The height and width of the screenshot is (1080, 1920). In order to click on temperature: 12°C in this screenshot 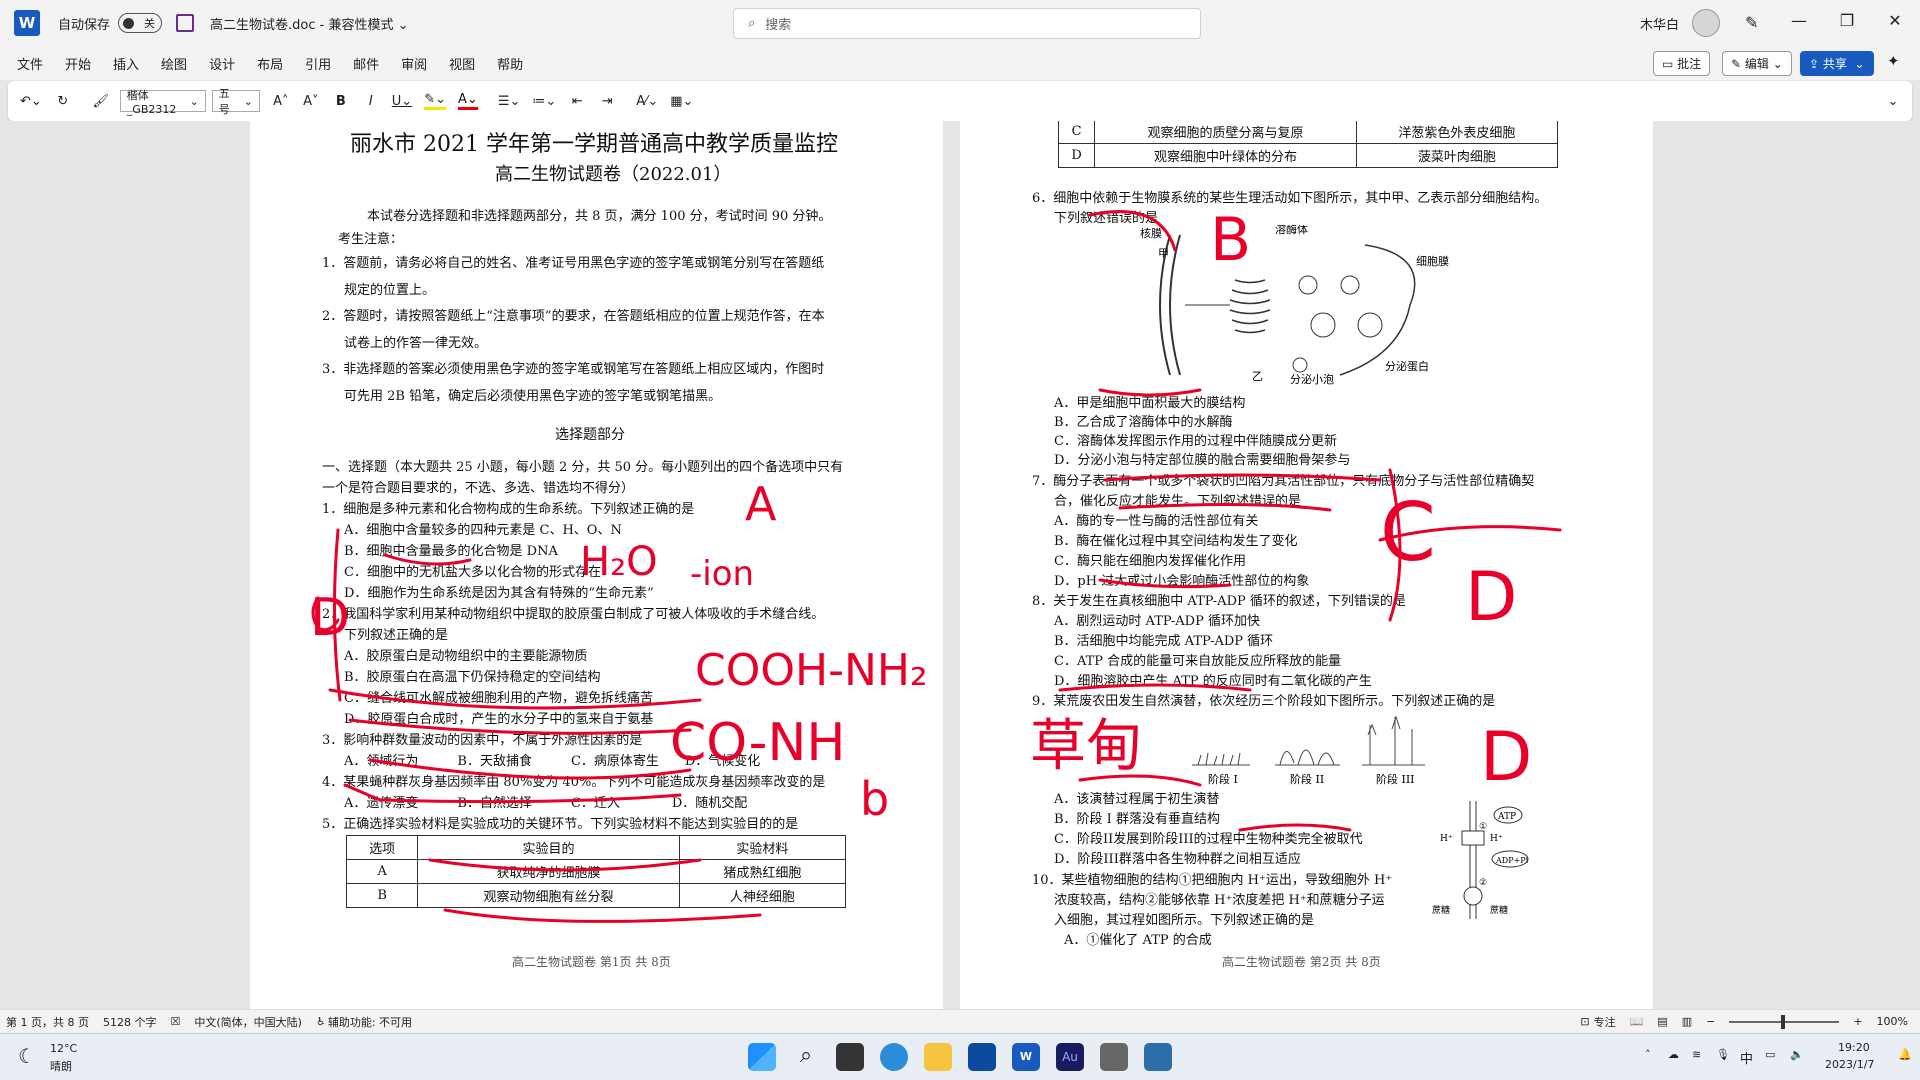, I will do `click(63, 1048)`.